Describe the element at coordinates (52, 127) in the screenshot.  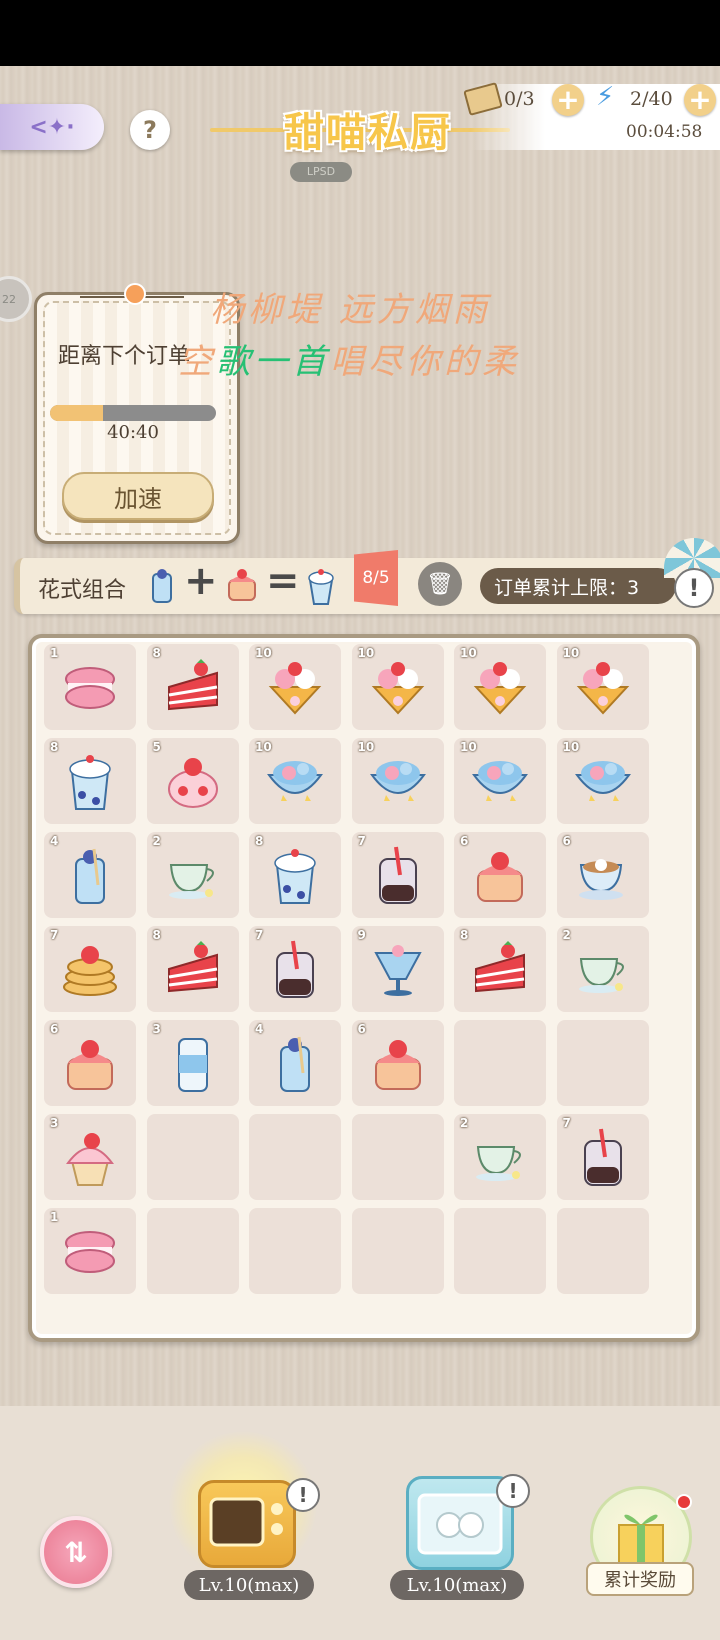
I see `back-button: <✦·` at that location.